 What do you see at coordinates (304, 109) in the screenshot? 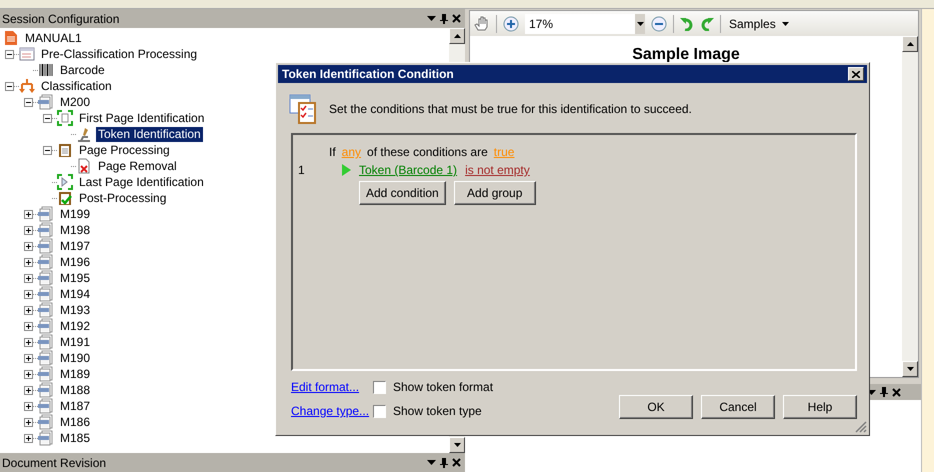
I see `checklist-icon` at bounding box center [304, 109].